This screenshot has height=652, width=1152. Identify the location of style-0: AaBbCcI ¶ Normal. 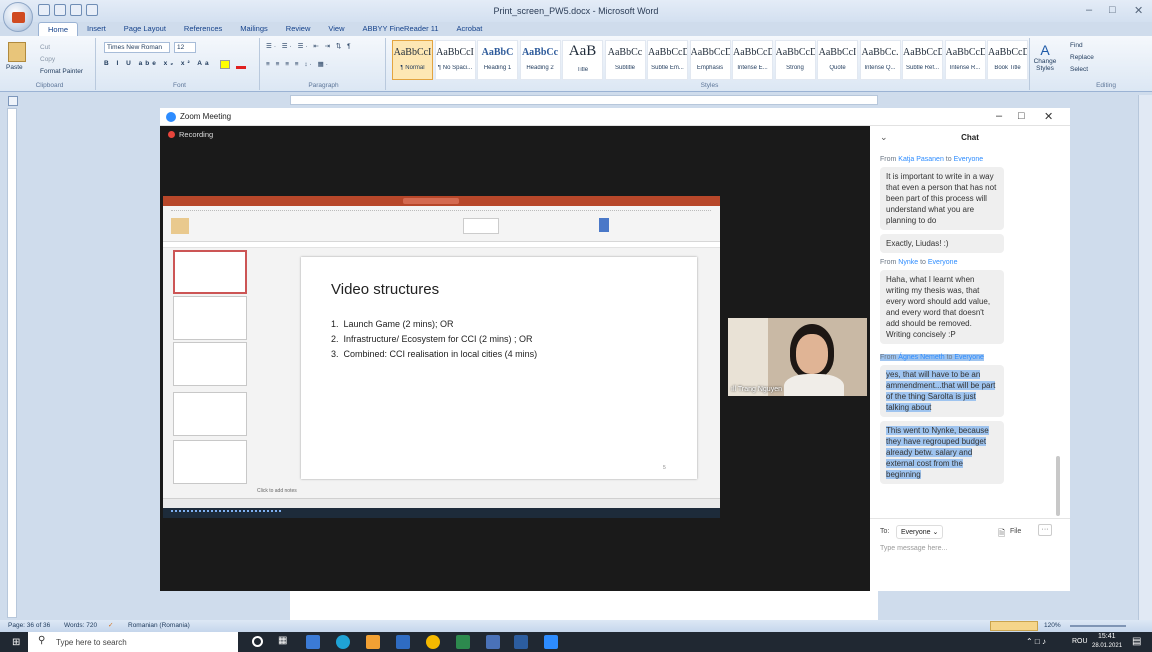
(412, 60).